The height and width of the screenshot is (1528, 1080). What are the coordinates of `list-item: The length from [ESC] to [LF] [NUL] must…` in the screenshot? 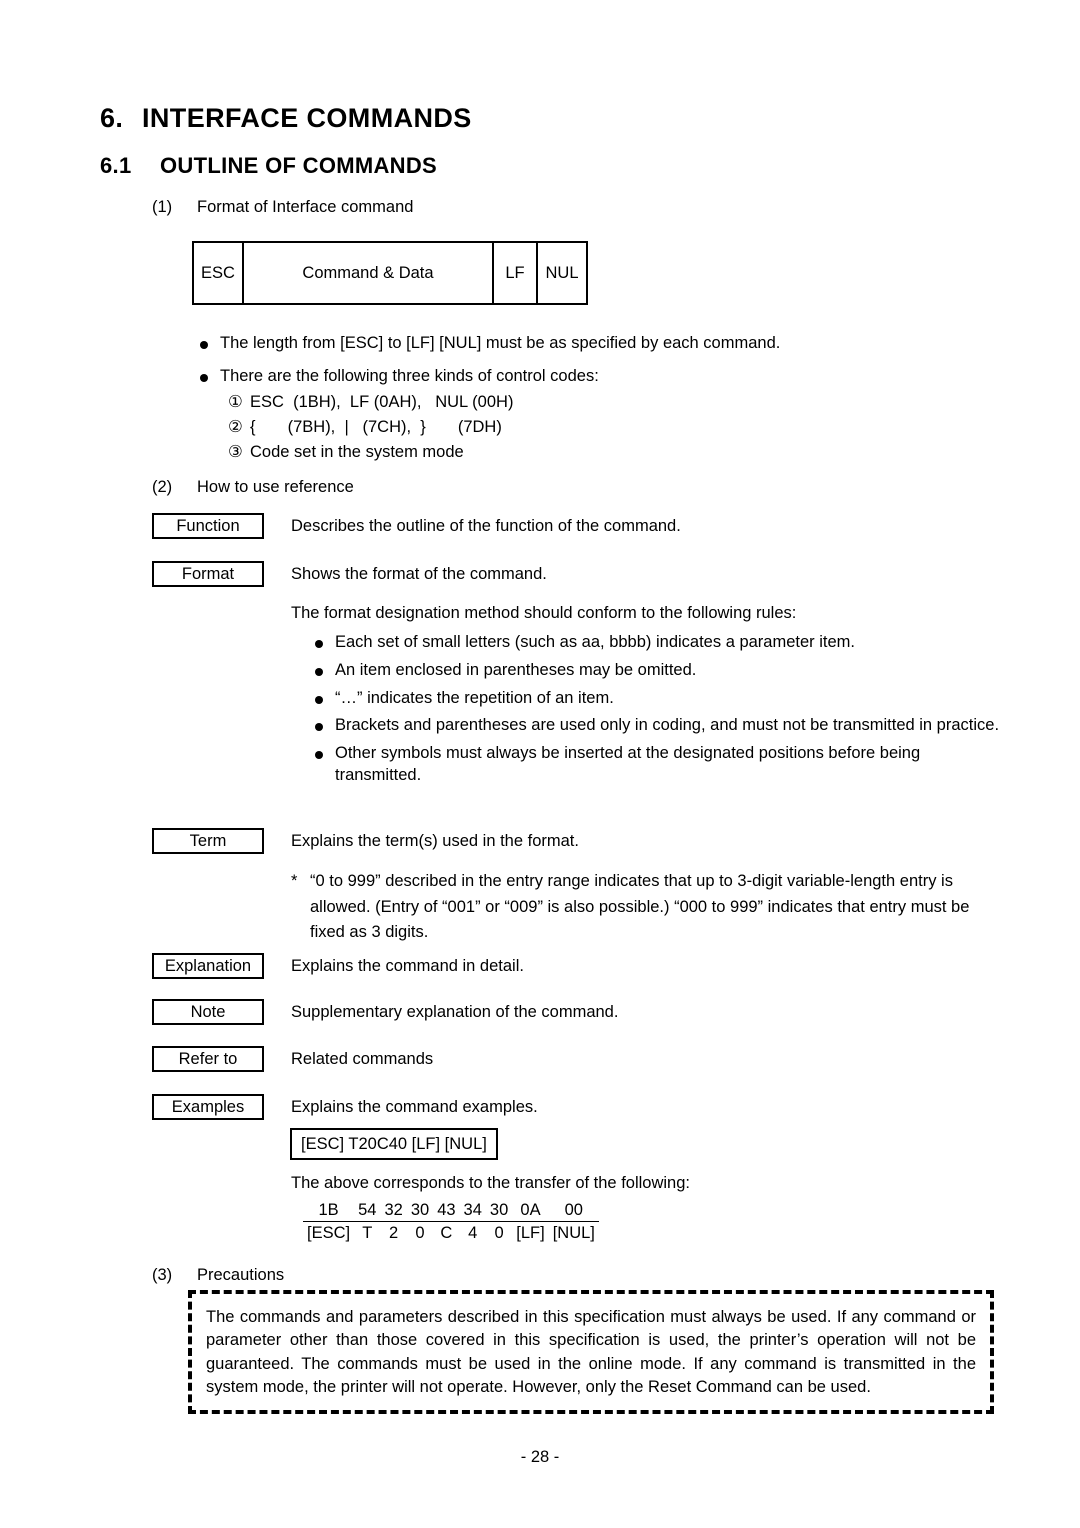 It's located at (546, 344).